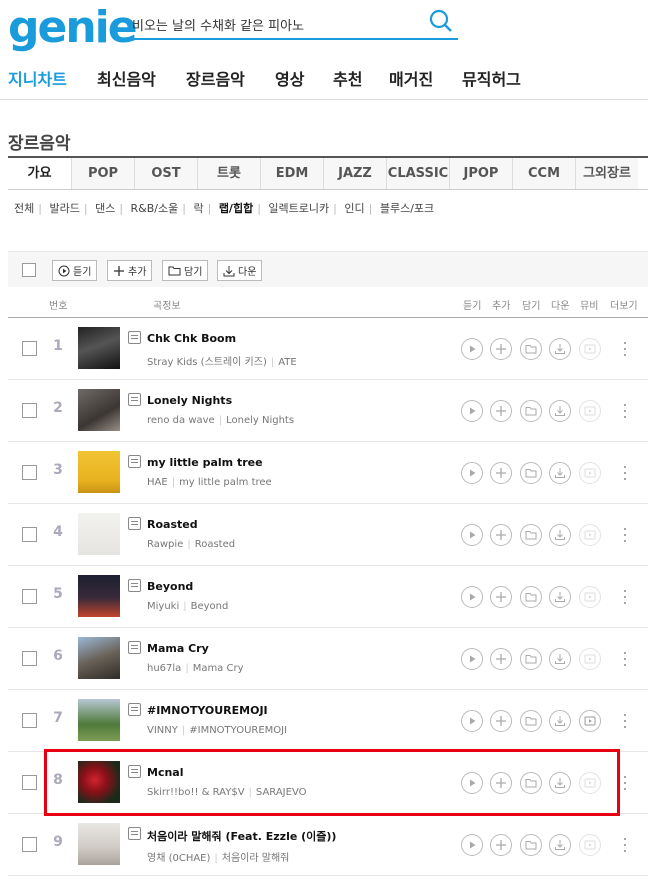 The width and height of the screenshot is (648, 880). Describe the element at coordinates (328, 349) in the screenshot. I see `song-row: 1 Chk Chk Boom Stray Kids (스트레이 키즈) | ATE` at that location.